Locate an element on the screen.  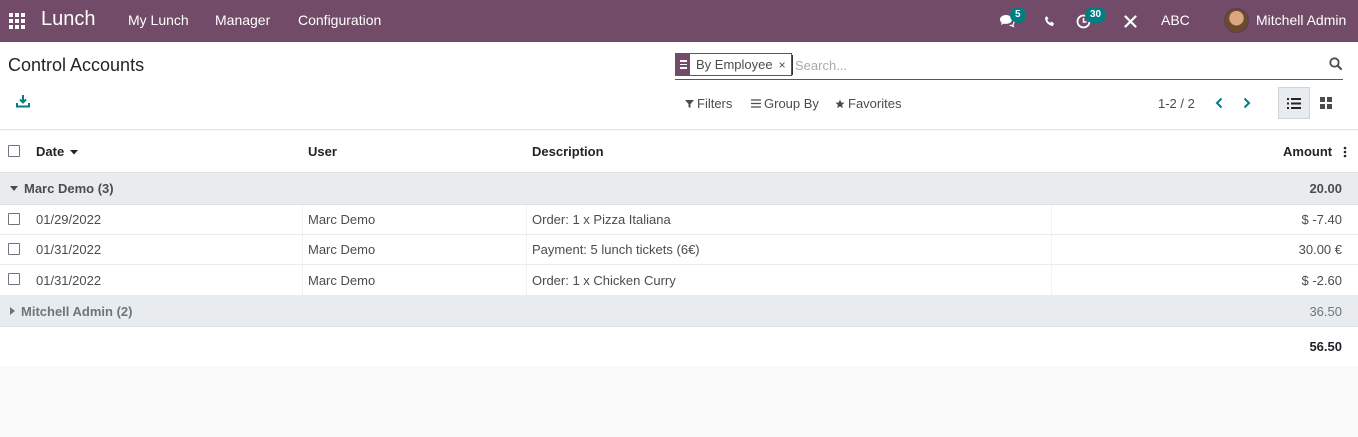
tools-icon is located at coordinates (1130, 21).